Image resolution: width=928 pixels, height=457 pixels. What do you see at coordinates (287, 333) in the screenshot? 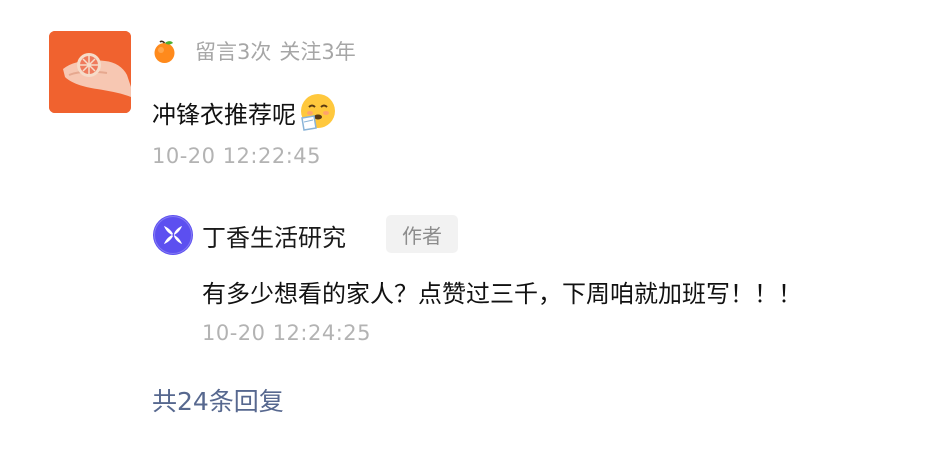
I see `reply-timestamp: 10-20 12:24:25` at bounding box center [287, 333].